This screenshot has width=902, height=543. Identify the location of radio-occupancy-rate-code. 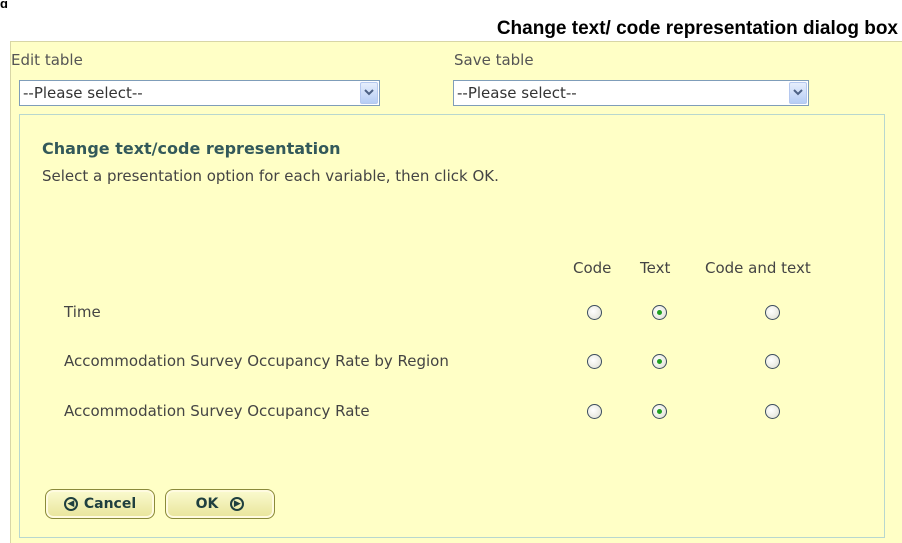
(594, 411).